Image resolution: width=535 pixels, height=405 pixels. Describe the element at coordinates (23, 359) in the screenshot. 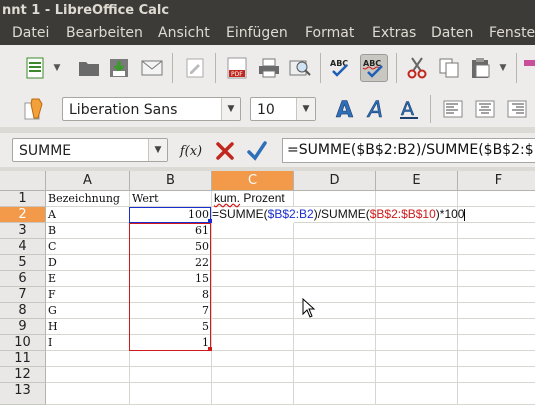

I see `row-header-11: 11` at that location.